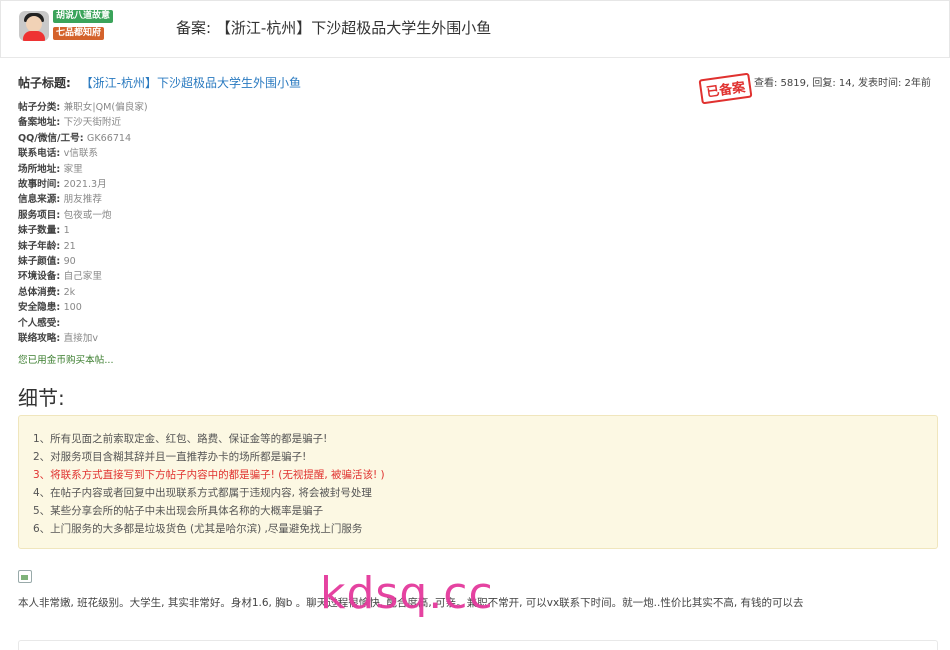  Describe the element at coordinates (58, 339) in the screenshot. I see `info-row: 联络攻略: 直接加v` at that location.